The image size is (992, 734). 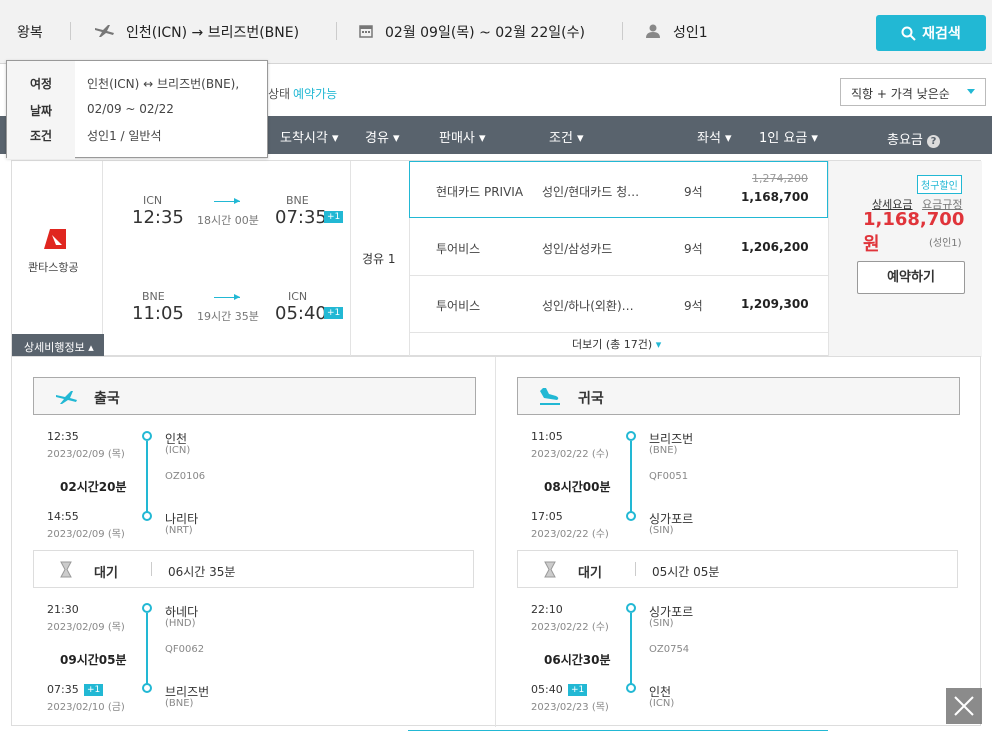 I want to click on offer-seller: 투어비스, so click(x=458, y=249).